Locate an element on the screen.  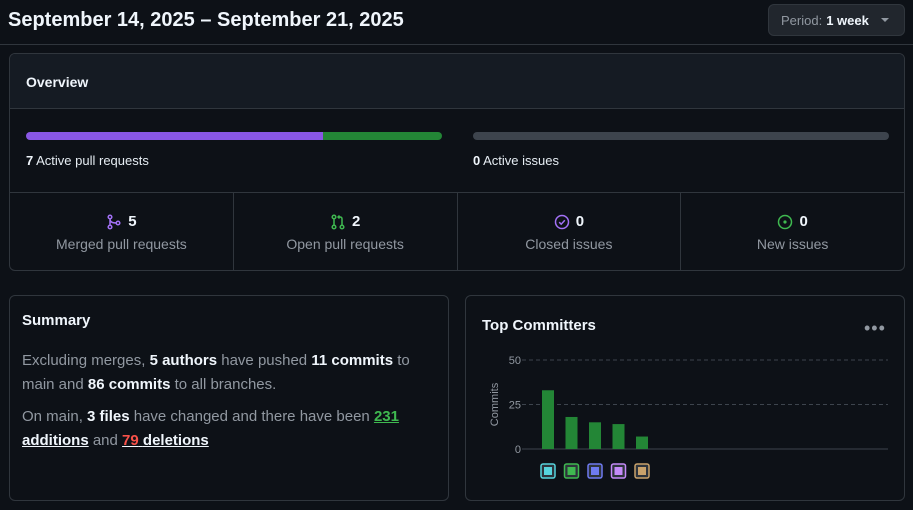
open-pr-count: 2 is located at coordinates (356, 221).